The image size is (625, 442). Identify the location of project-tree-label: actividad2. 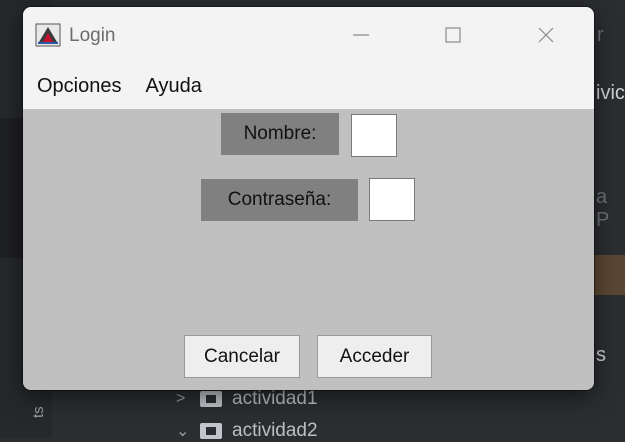
(275, 430).